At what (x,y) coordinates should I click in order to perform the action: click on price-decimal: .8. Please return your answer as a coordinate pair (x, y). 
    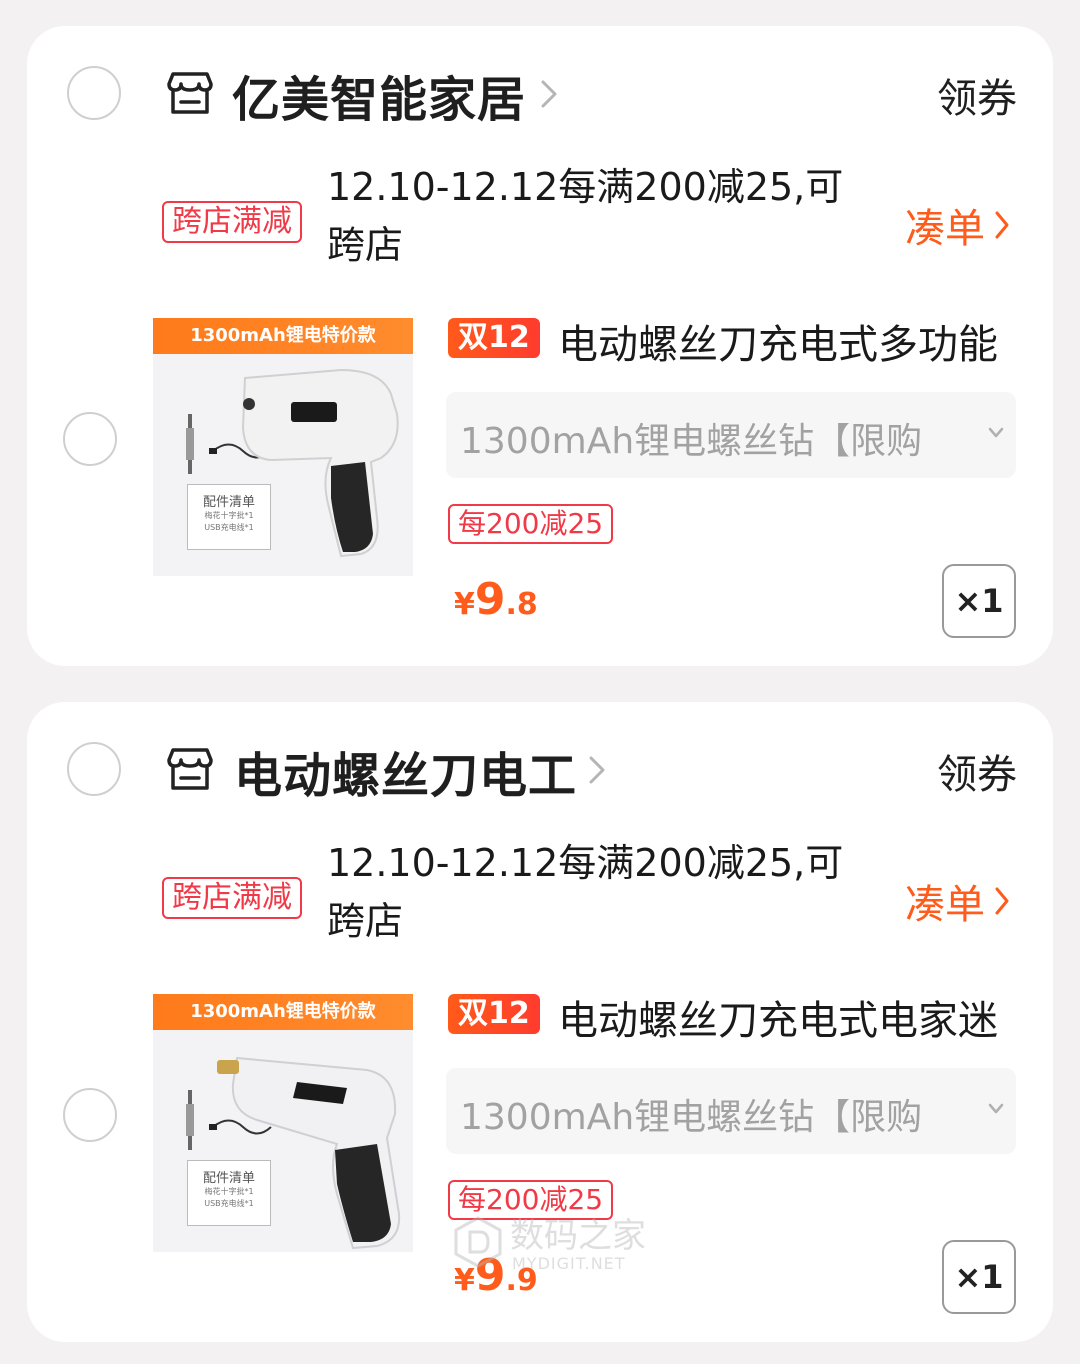
    Looking at the image, I should click on (521, 604).